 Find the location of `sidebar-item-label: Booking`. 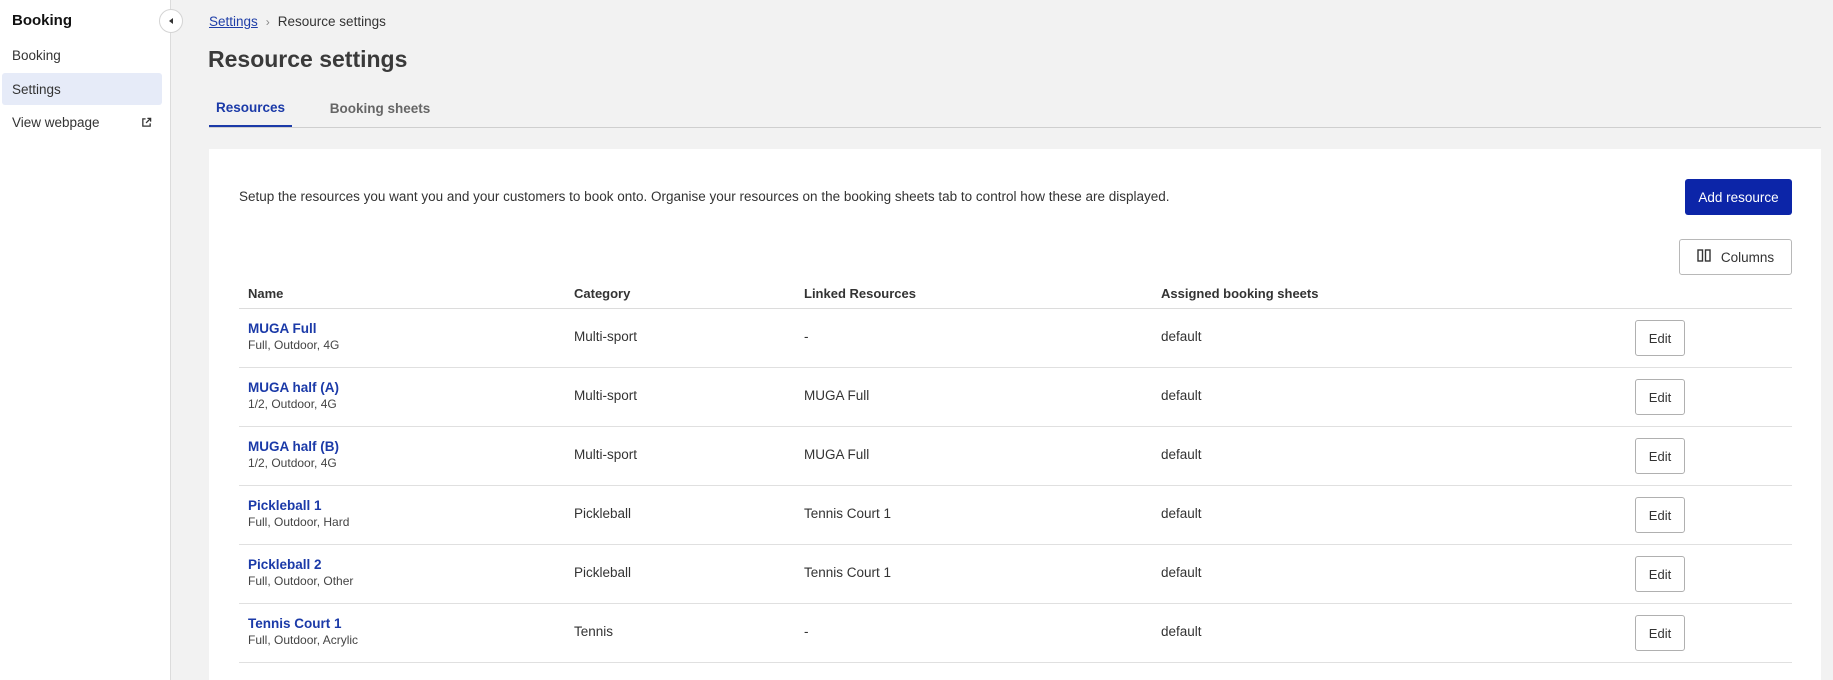

sidebar-item-label: Booking is located at coordinates (36, 55).